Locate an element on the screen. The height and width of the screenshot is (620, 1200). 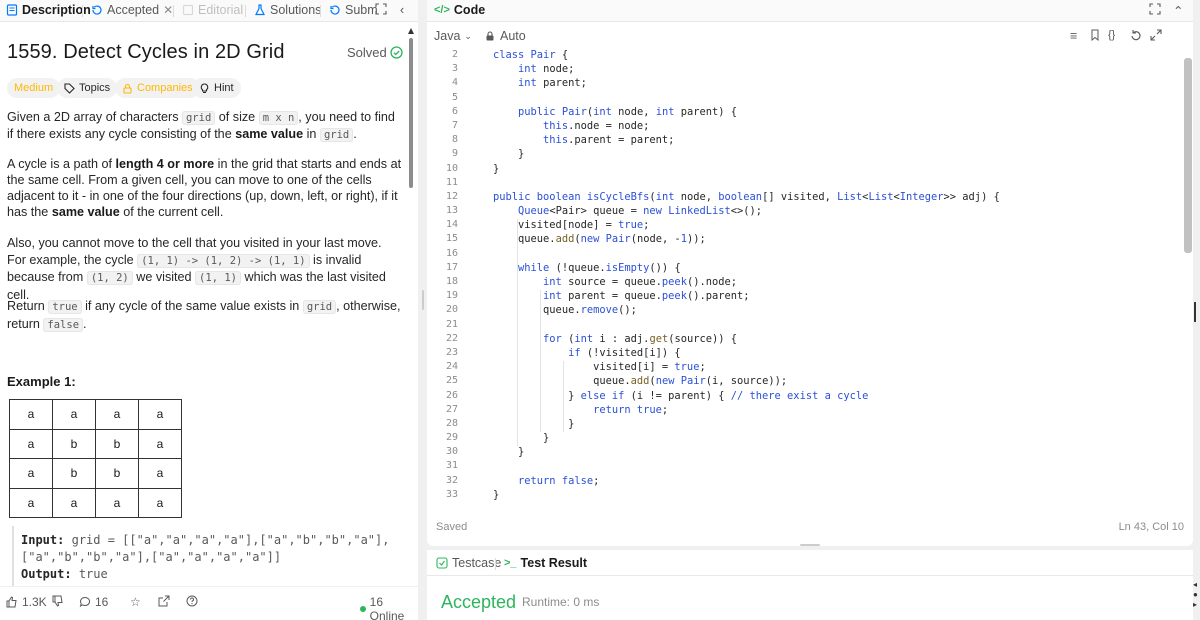
line-number: 27 is located at coordinates (451, 409).